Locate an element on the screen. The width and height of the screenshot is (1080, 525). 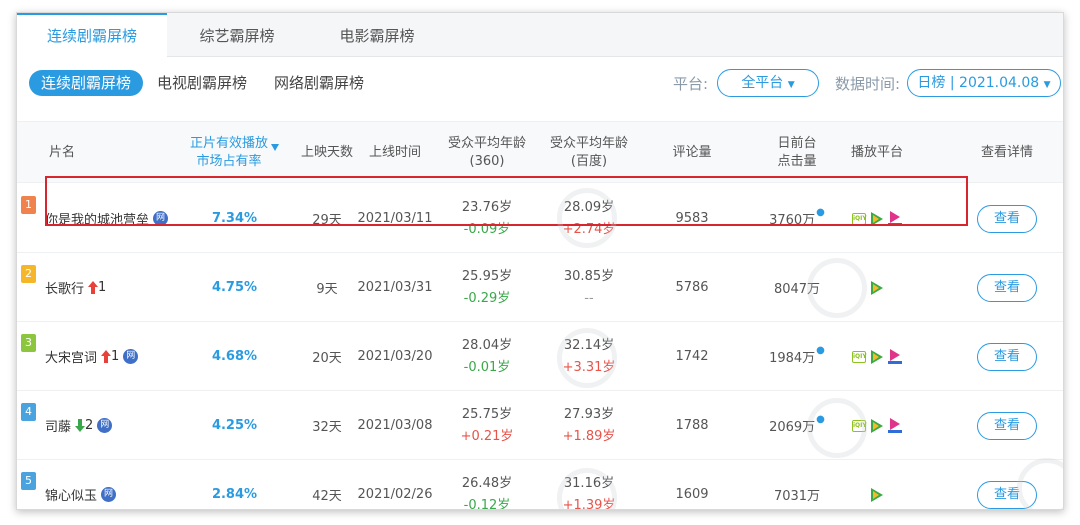
click-count-cell: 8047万 is located at coordinates (797, 287).